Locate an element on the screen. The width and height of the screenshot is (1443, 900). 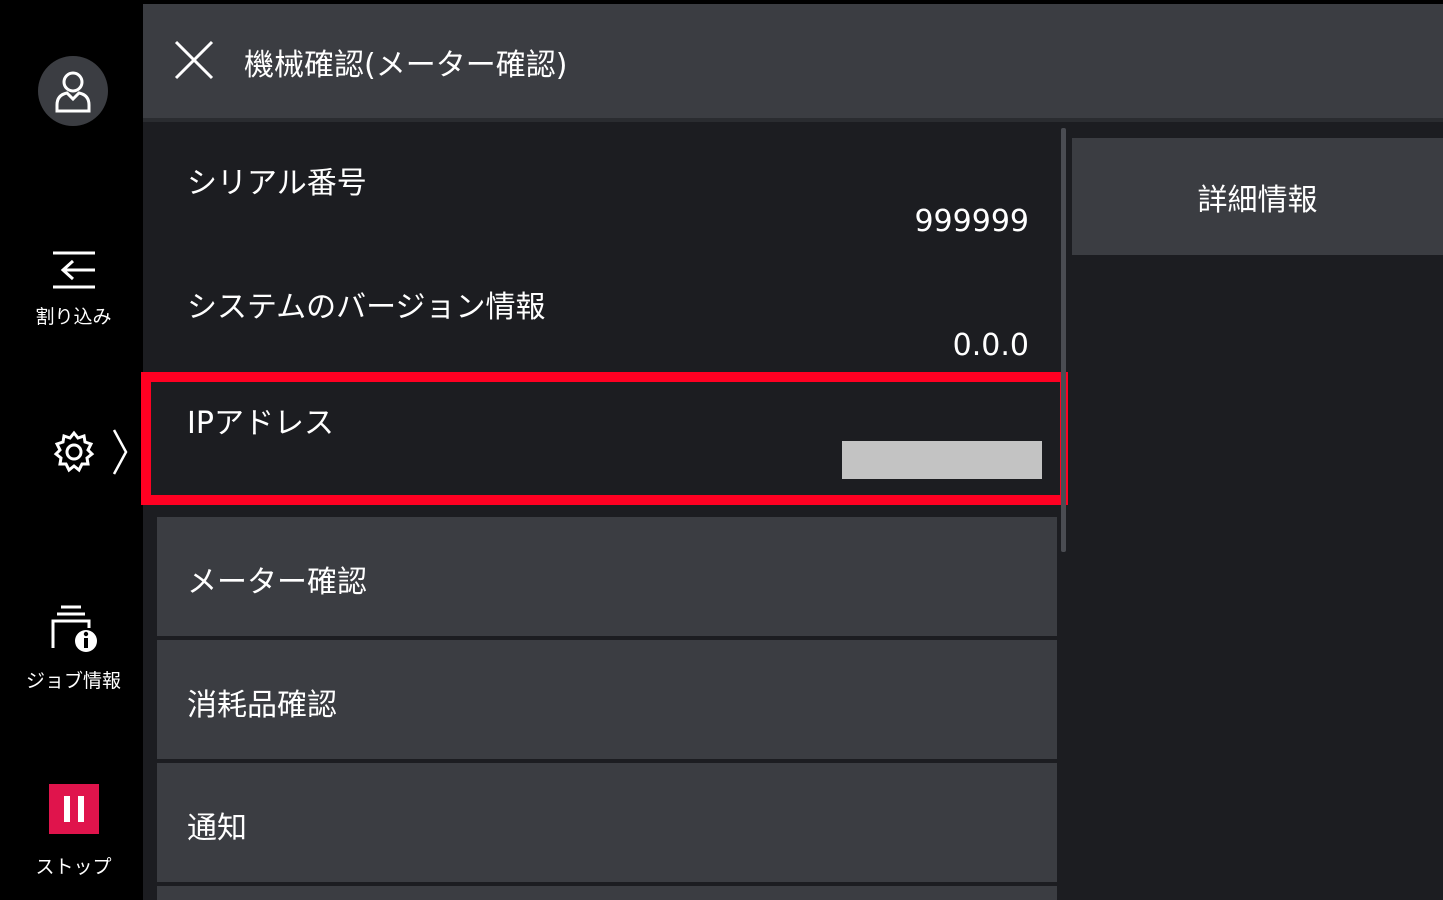
close-button is located at coordinates (194, 60).